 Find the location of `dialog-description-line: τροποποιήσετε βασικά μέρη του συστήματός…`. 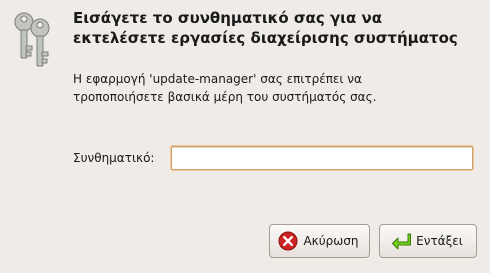

dialog-description-line: τροποποιήσετε βασικά μέρη του συστήματός… is located at coordinates (225, 97).